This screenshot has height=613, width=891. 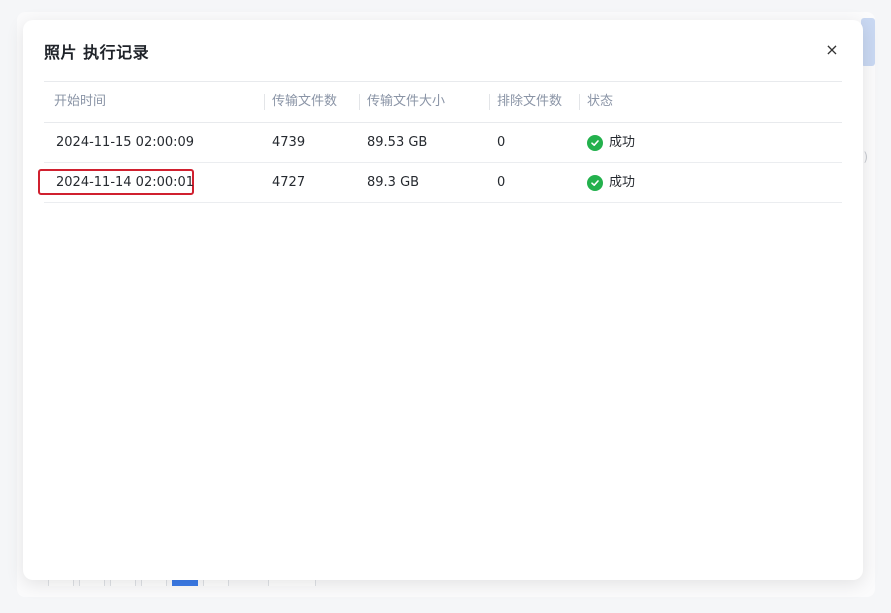 I want to click on table-header: 开始时间 传输文件数 传输文件大小 排除文件数 状态, so click(x=443, y=102).